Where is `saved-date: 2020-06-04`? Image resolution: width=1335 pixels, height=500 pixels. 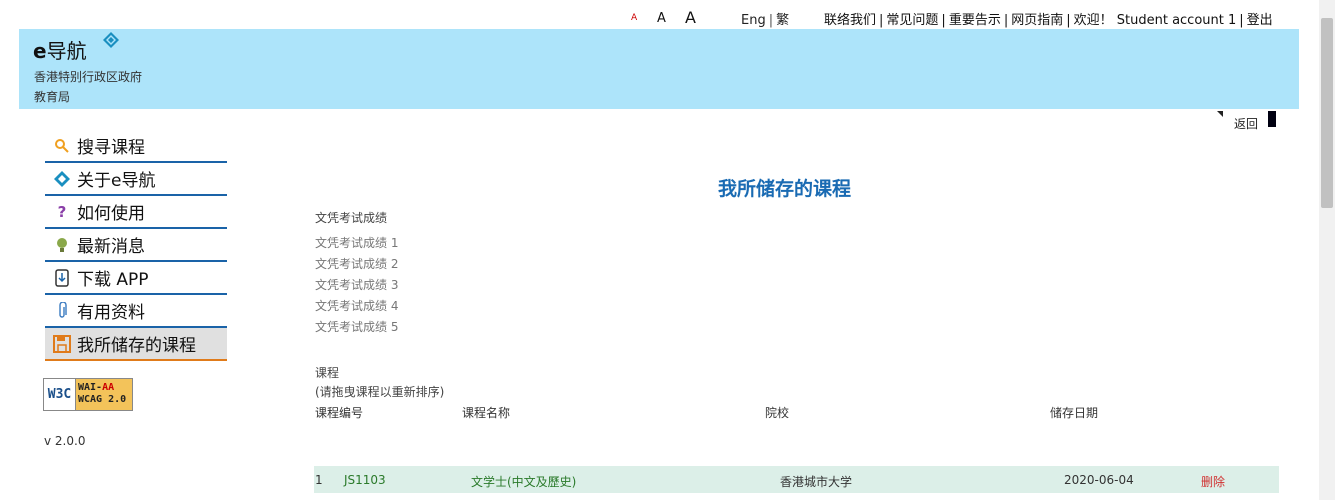
saved-date: 2020-06-04 is located at coordinates (1099, 480).